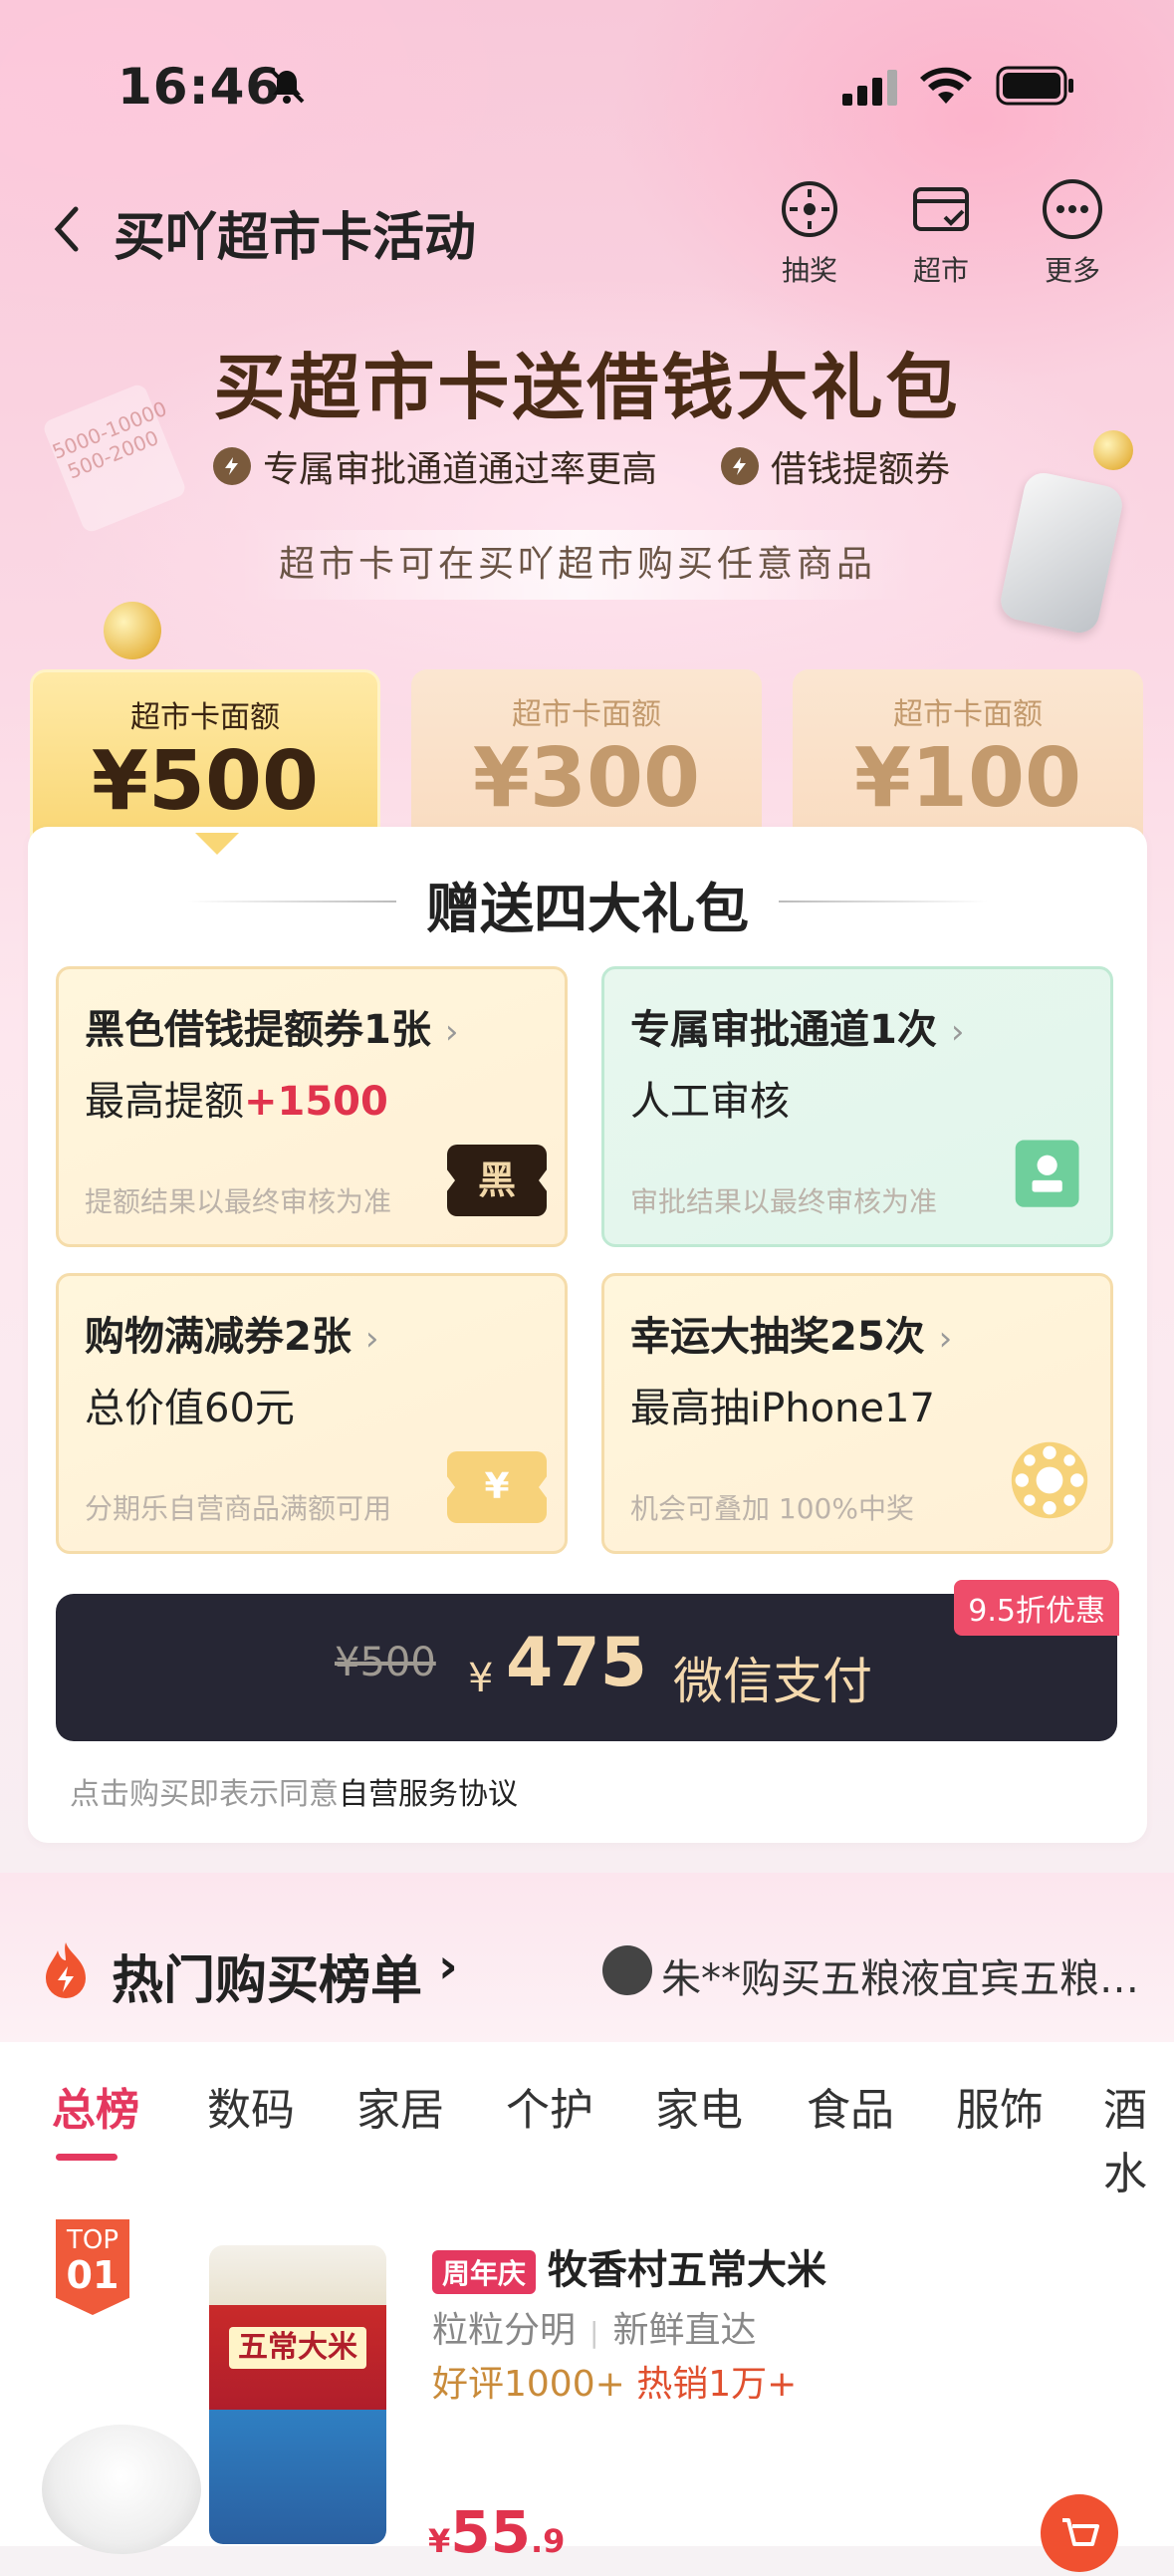 This screenshot has height=2576, width=1174. What do you see at coordinates (784, 1201) in the screenshot?
I see `gift-card-note: 审批结果以最终审核为准` at bounding box center [784, 1201].